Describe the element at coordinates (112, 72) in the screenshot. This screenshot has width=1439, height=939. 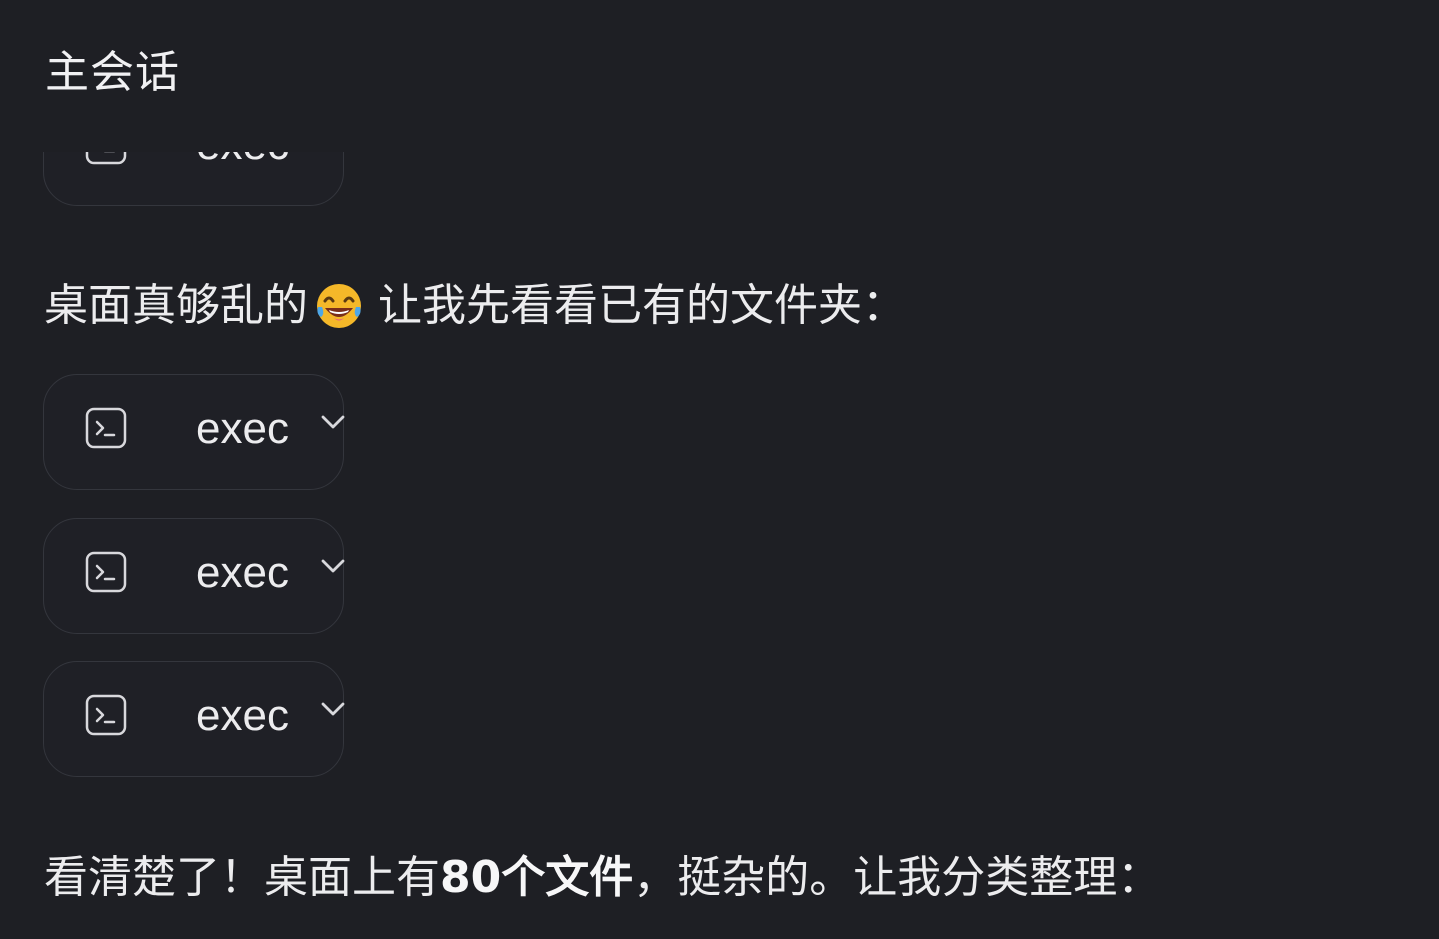
I see `page-title: 主会话` at that location.